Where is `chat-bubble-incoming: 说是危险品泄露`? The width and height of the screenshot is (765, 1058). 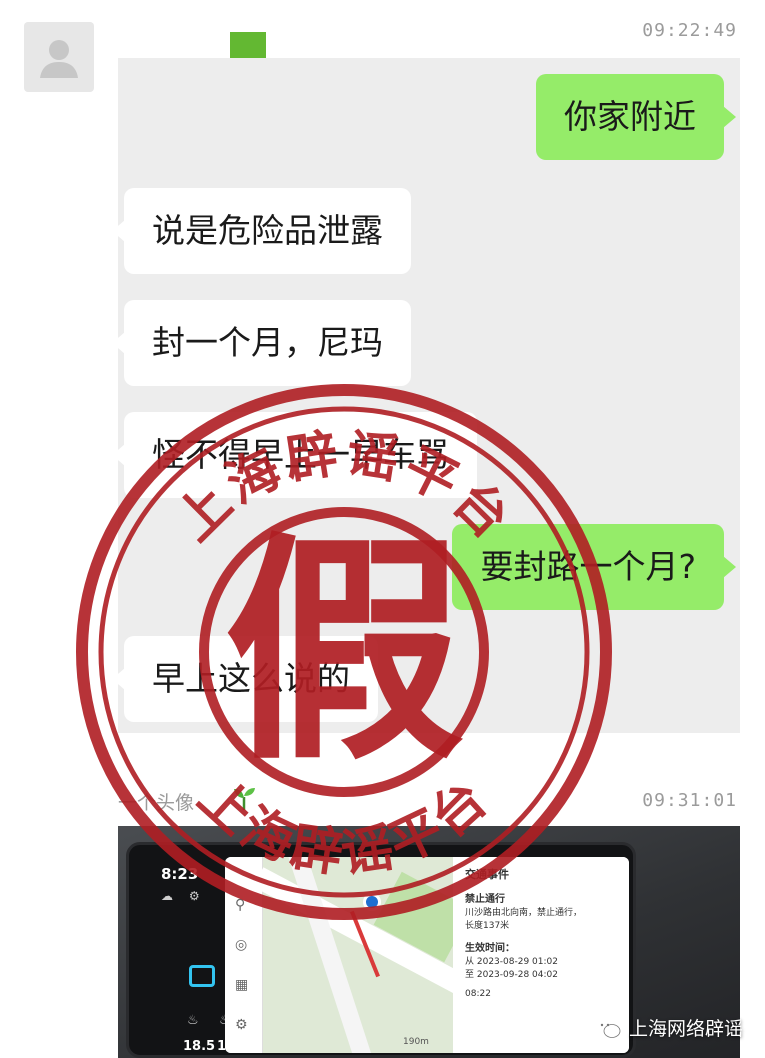
chat-bubble-incoming: 说是危险品泄露 is located at coordinates (261, 231).